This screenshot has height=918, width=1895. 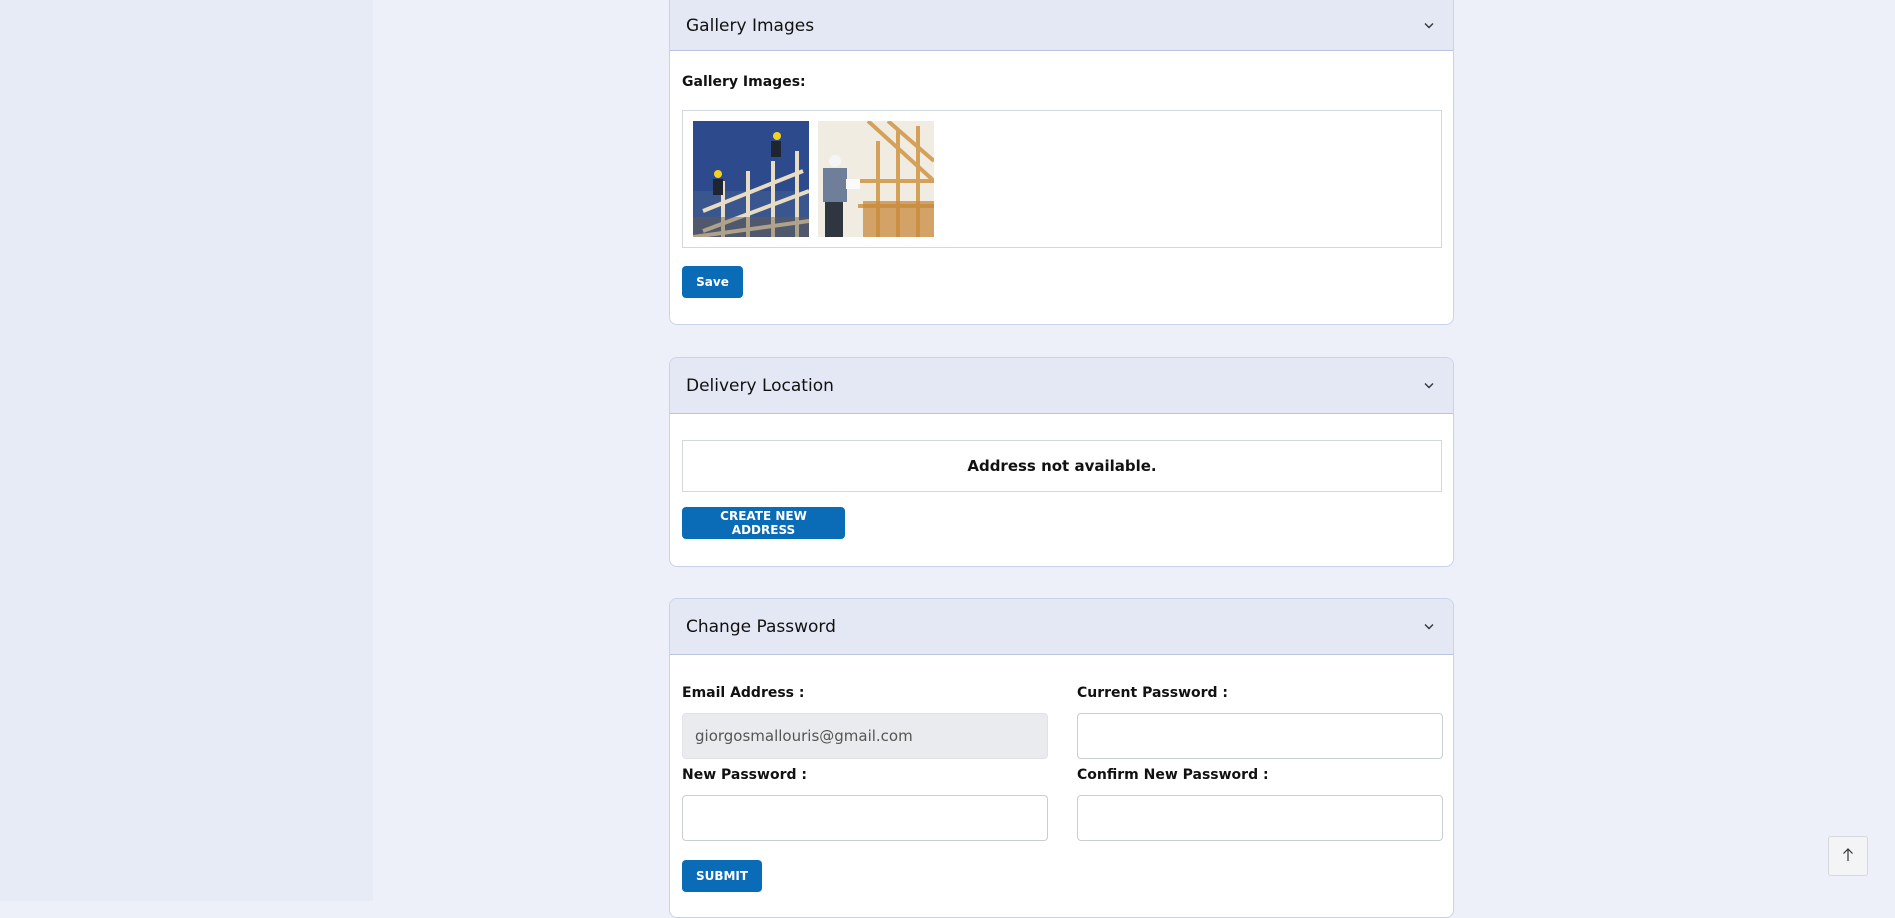 I want to click on address-empty-message: Address not available., so click(x=1062, y=466).